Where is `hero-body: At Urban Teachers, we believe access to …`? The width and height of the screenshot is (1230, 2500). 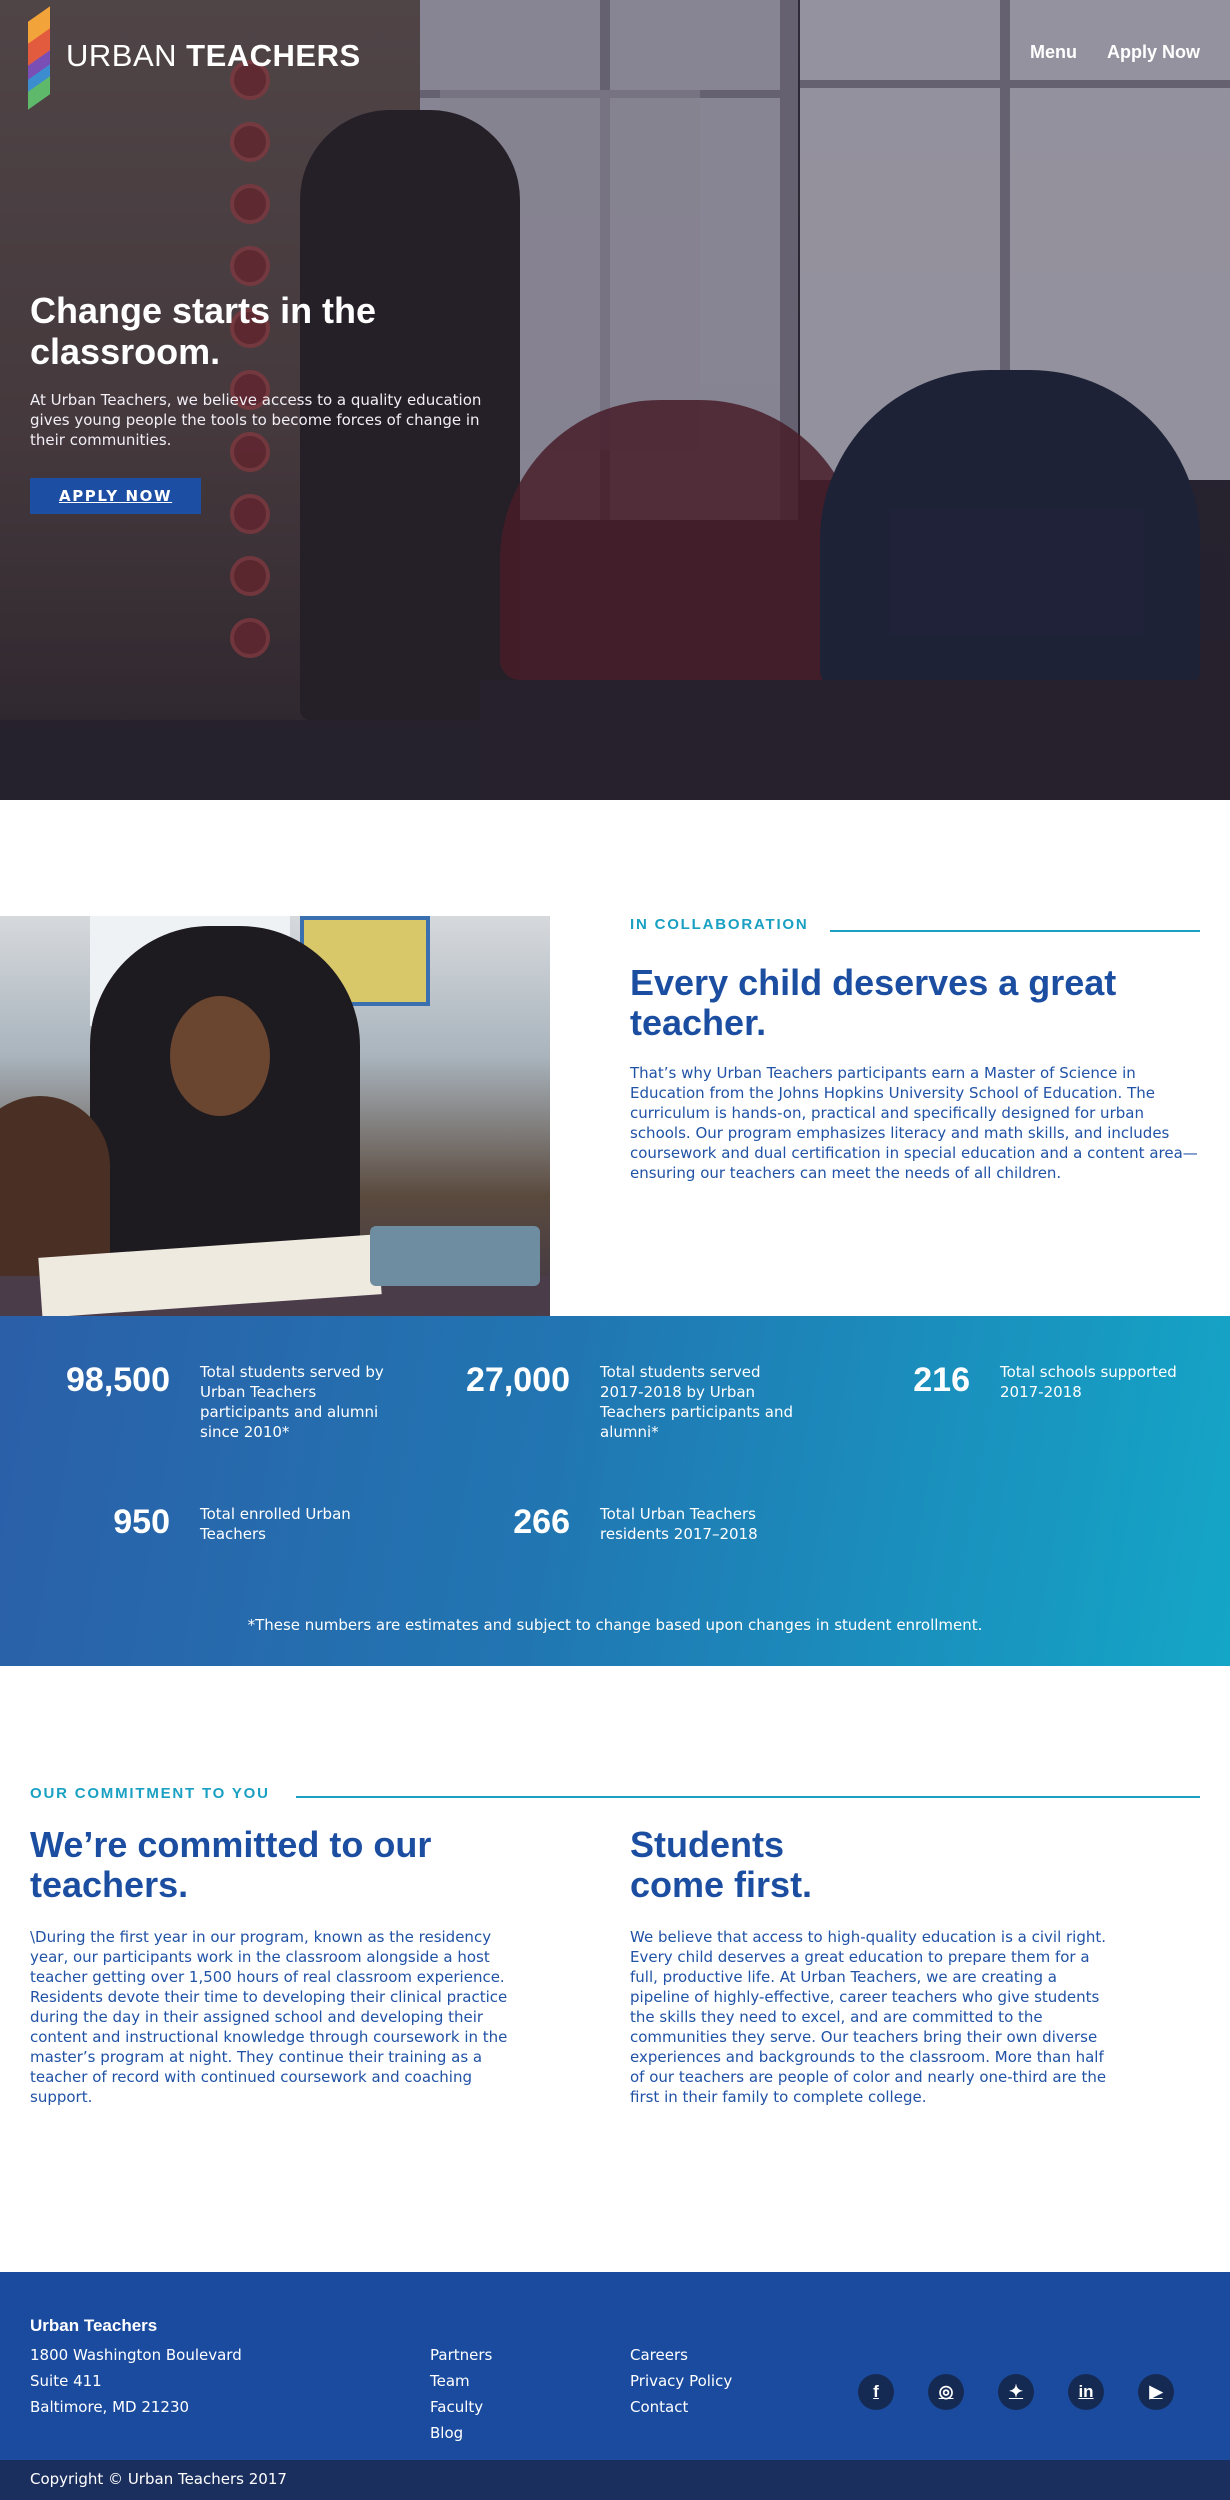 hero-body: At Urban Teachers, we believe access to … is located at coordinates (256, 420).